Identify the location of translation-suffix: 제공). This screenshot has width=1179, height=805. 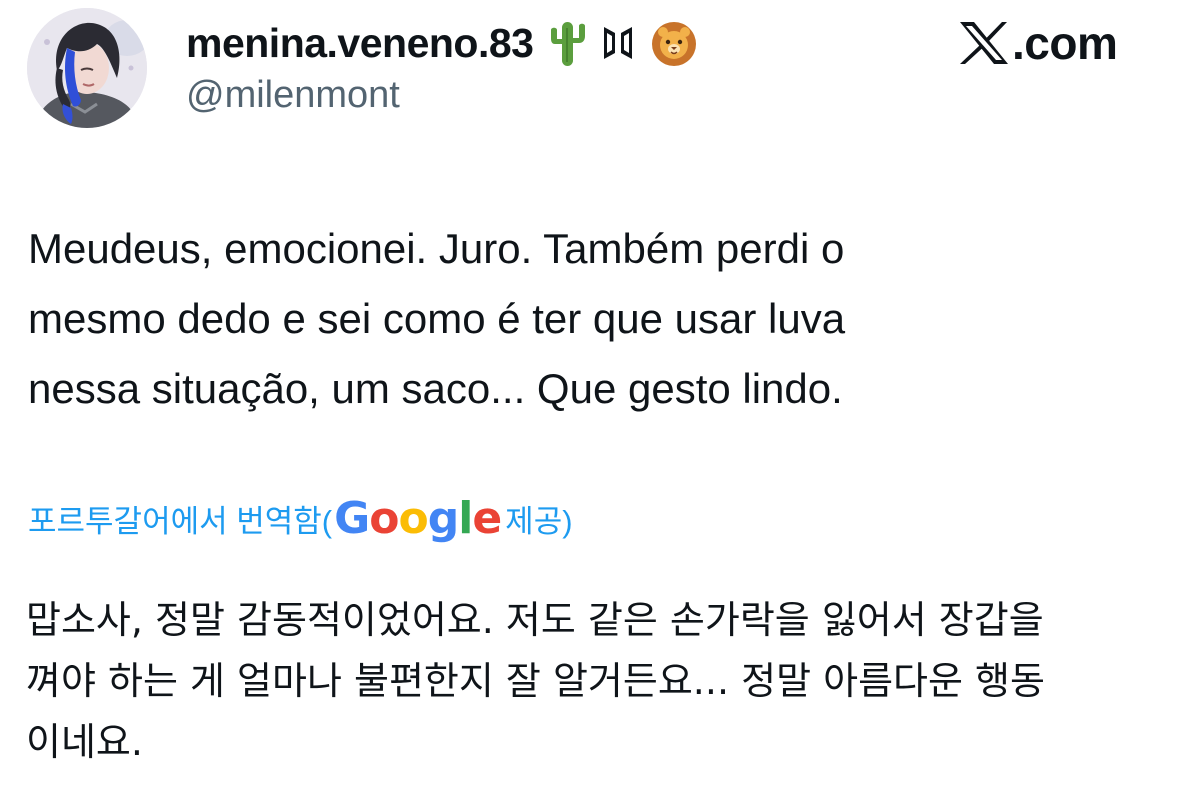
(539, 521).